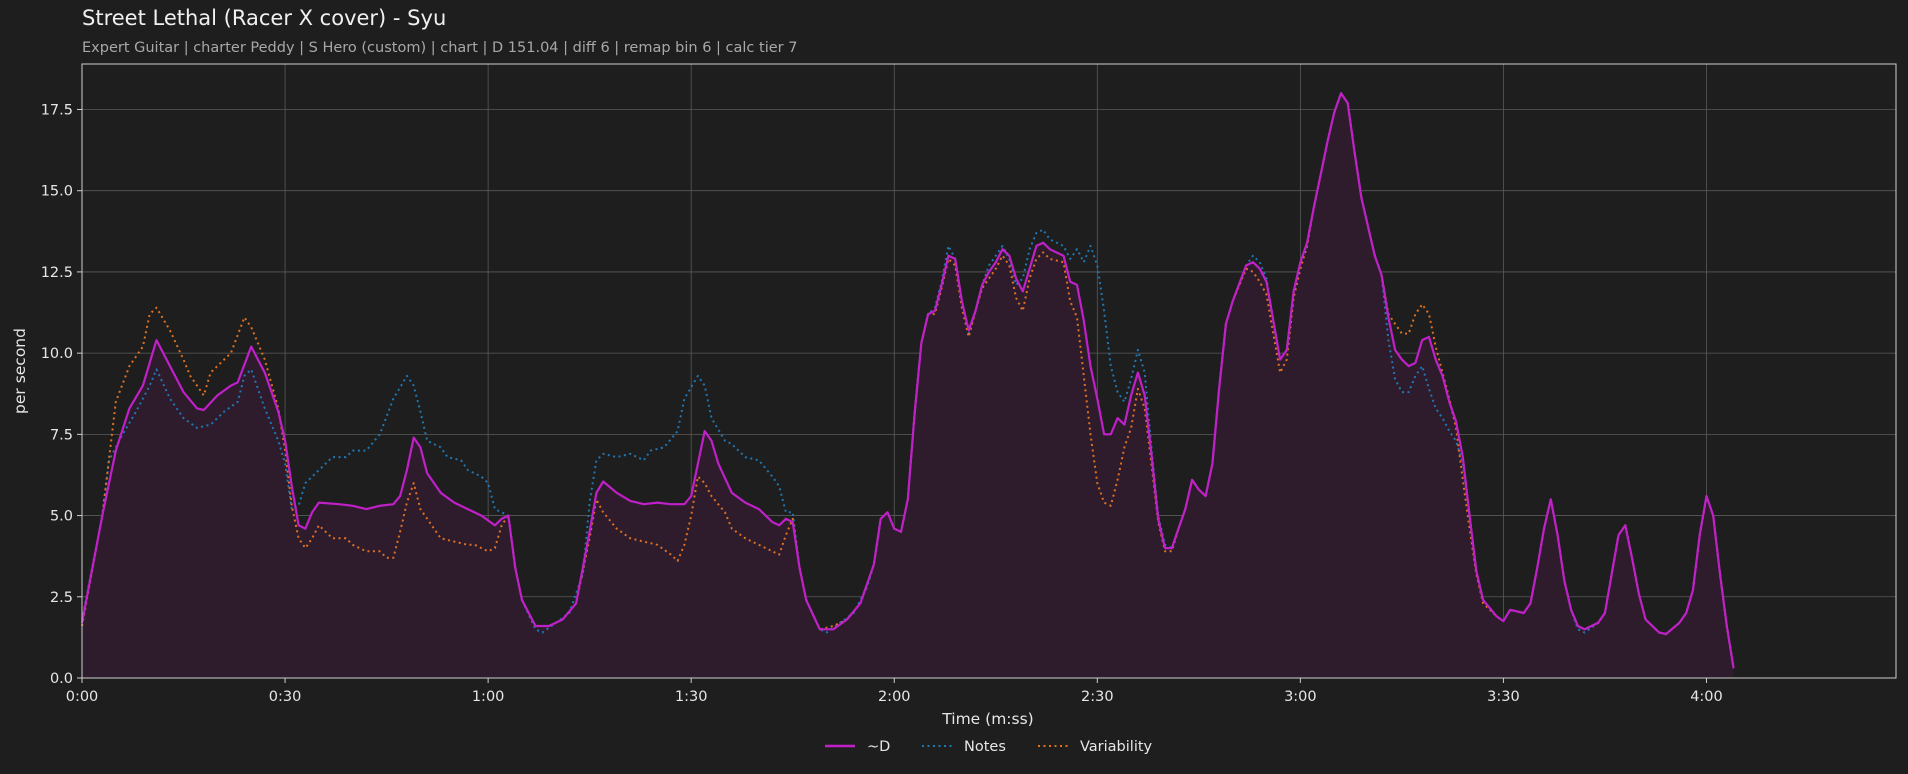  Describe the element at coordinates (61, 598) in the screenshot. I see `y-tick-label: 2.5` at that location.